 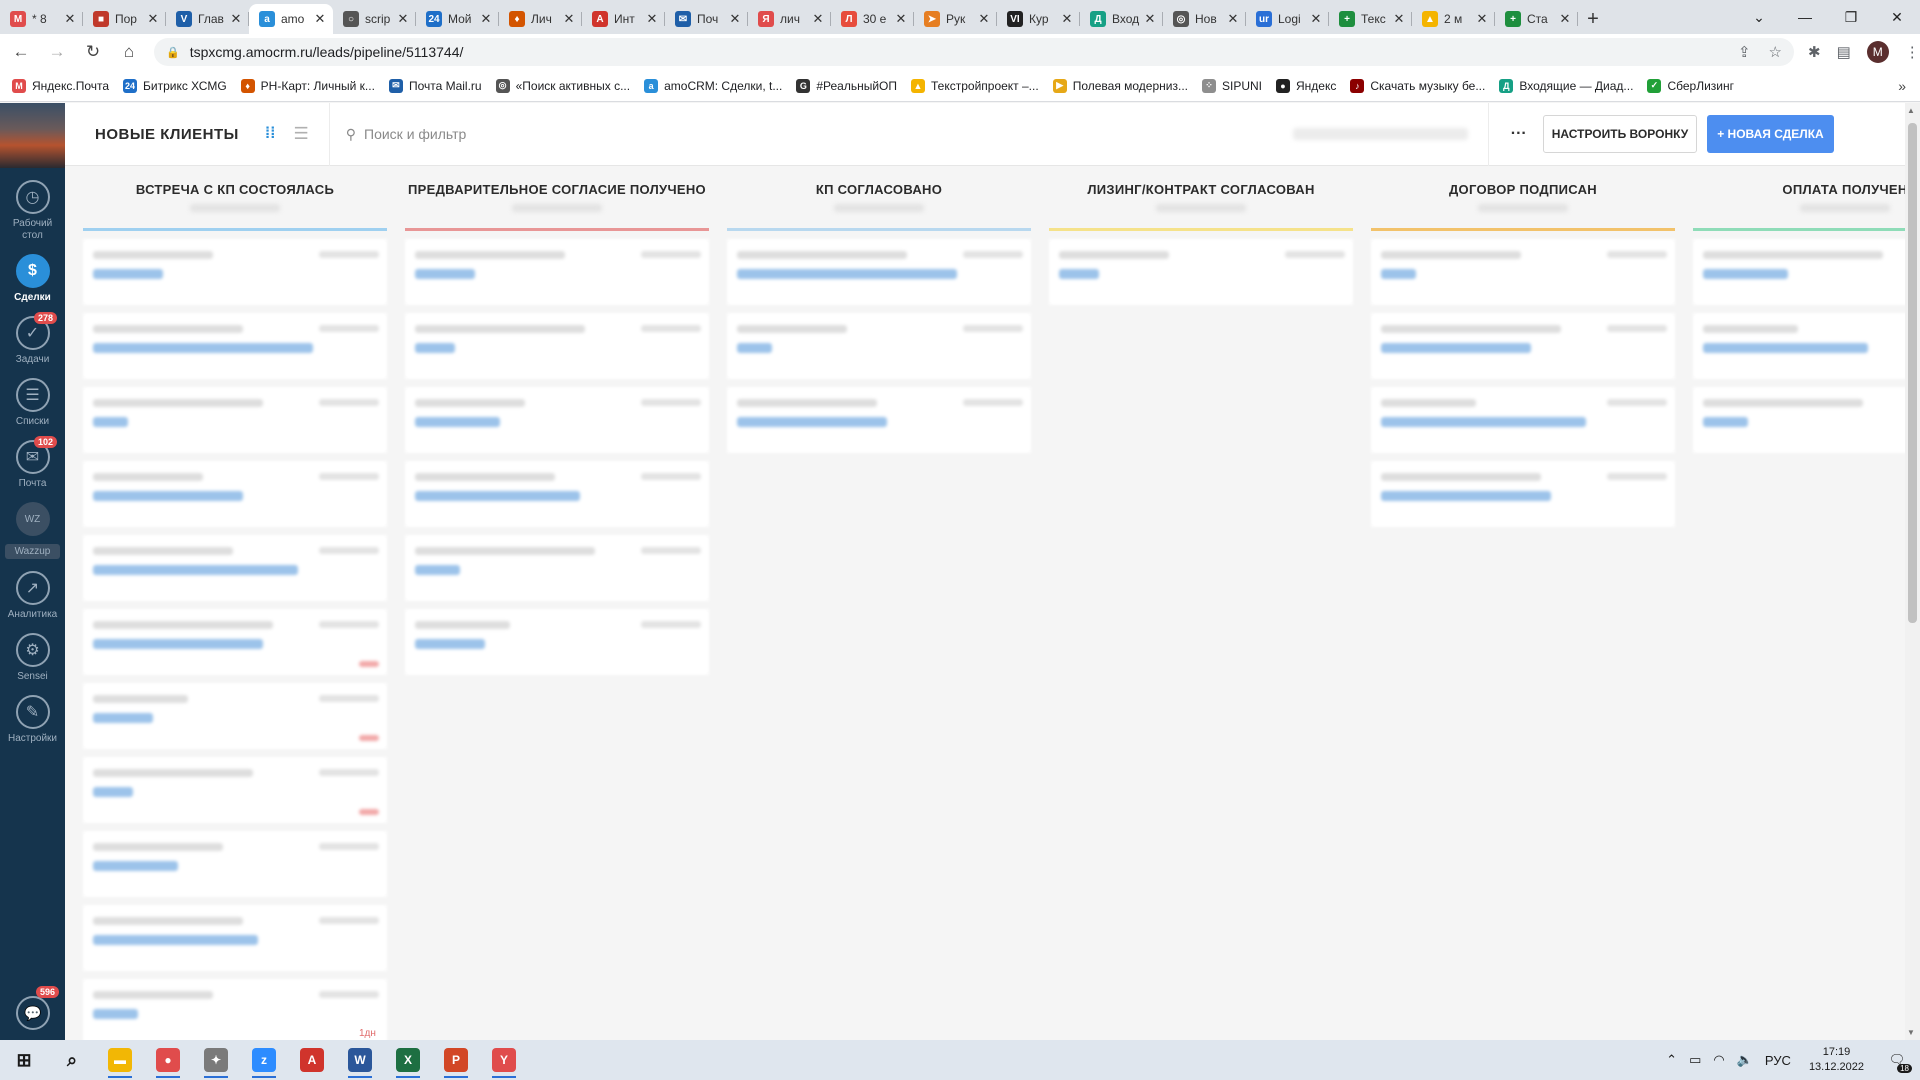 I want to click on bookmark-star-icon: ☆, so click(x=1775, y=52).